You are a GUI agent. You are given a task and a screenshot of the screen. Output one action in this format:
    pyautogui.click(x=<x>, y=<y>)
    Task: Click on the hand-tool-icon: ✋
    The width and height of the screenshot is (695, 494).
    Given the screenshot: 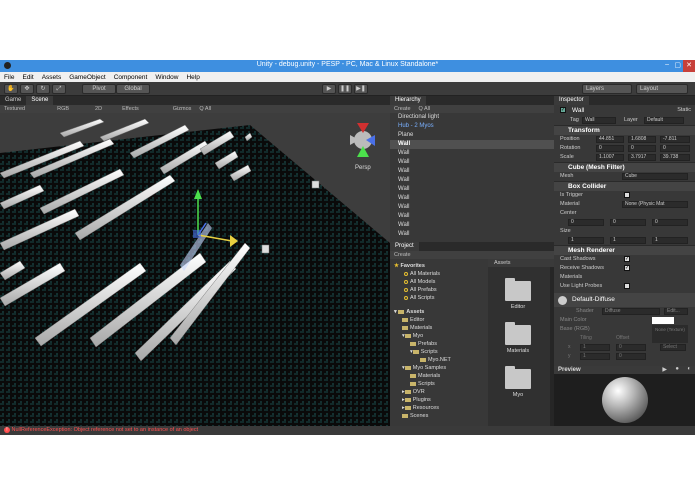 What is the action you would take?
    pyautogui.click(x=11, y=89)
    